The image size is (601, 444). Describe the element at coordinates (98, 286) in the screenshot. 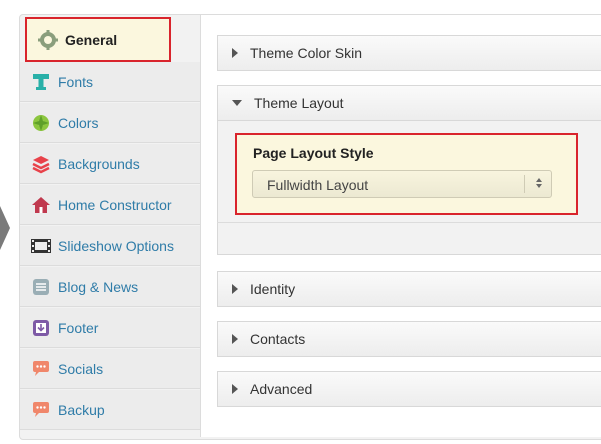

I see `sidebar-item-label: Blog & News` at that location.